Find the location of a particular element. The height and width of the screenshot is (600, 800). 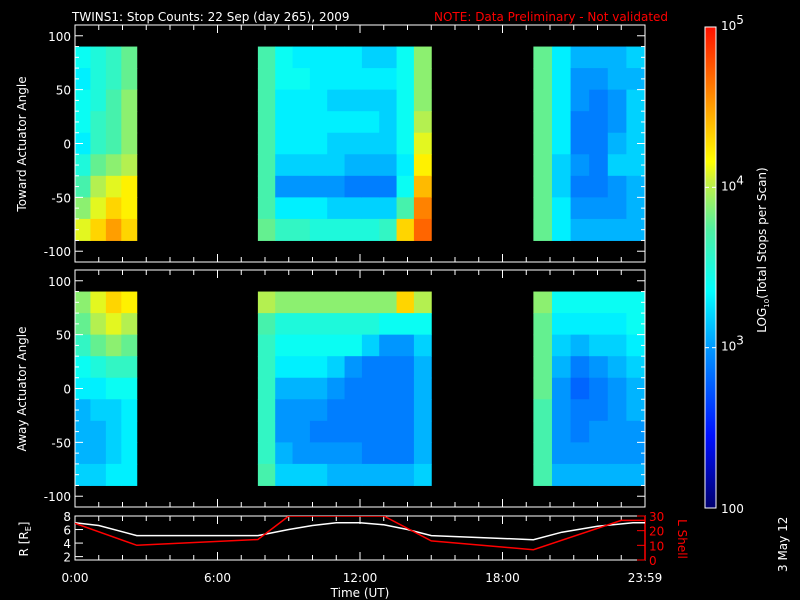

colorbar-gradient is located at coordinates (710, 267).